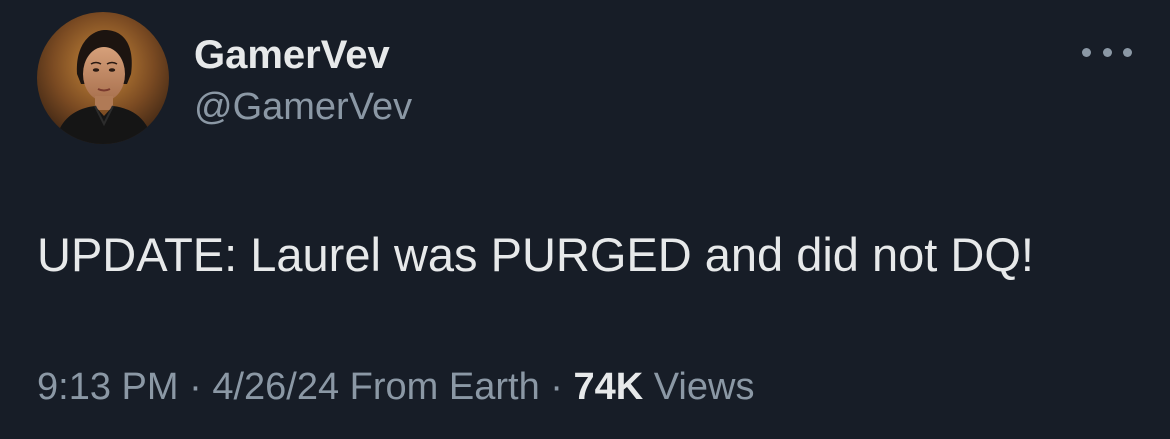 This screenshot has width=1170, height=439. I want to click on profile-photo-icon, so click(103, 78).